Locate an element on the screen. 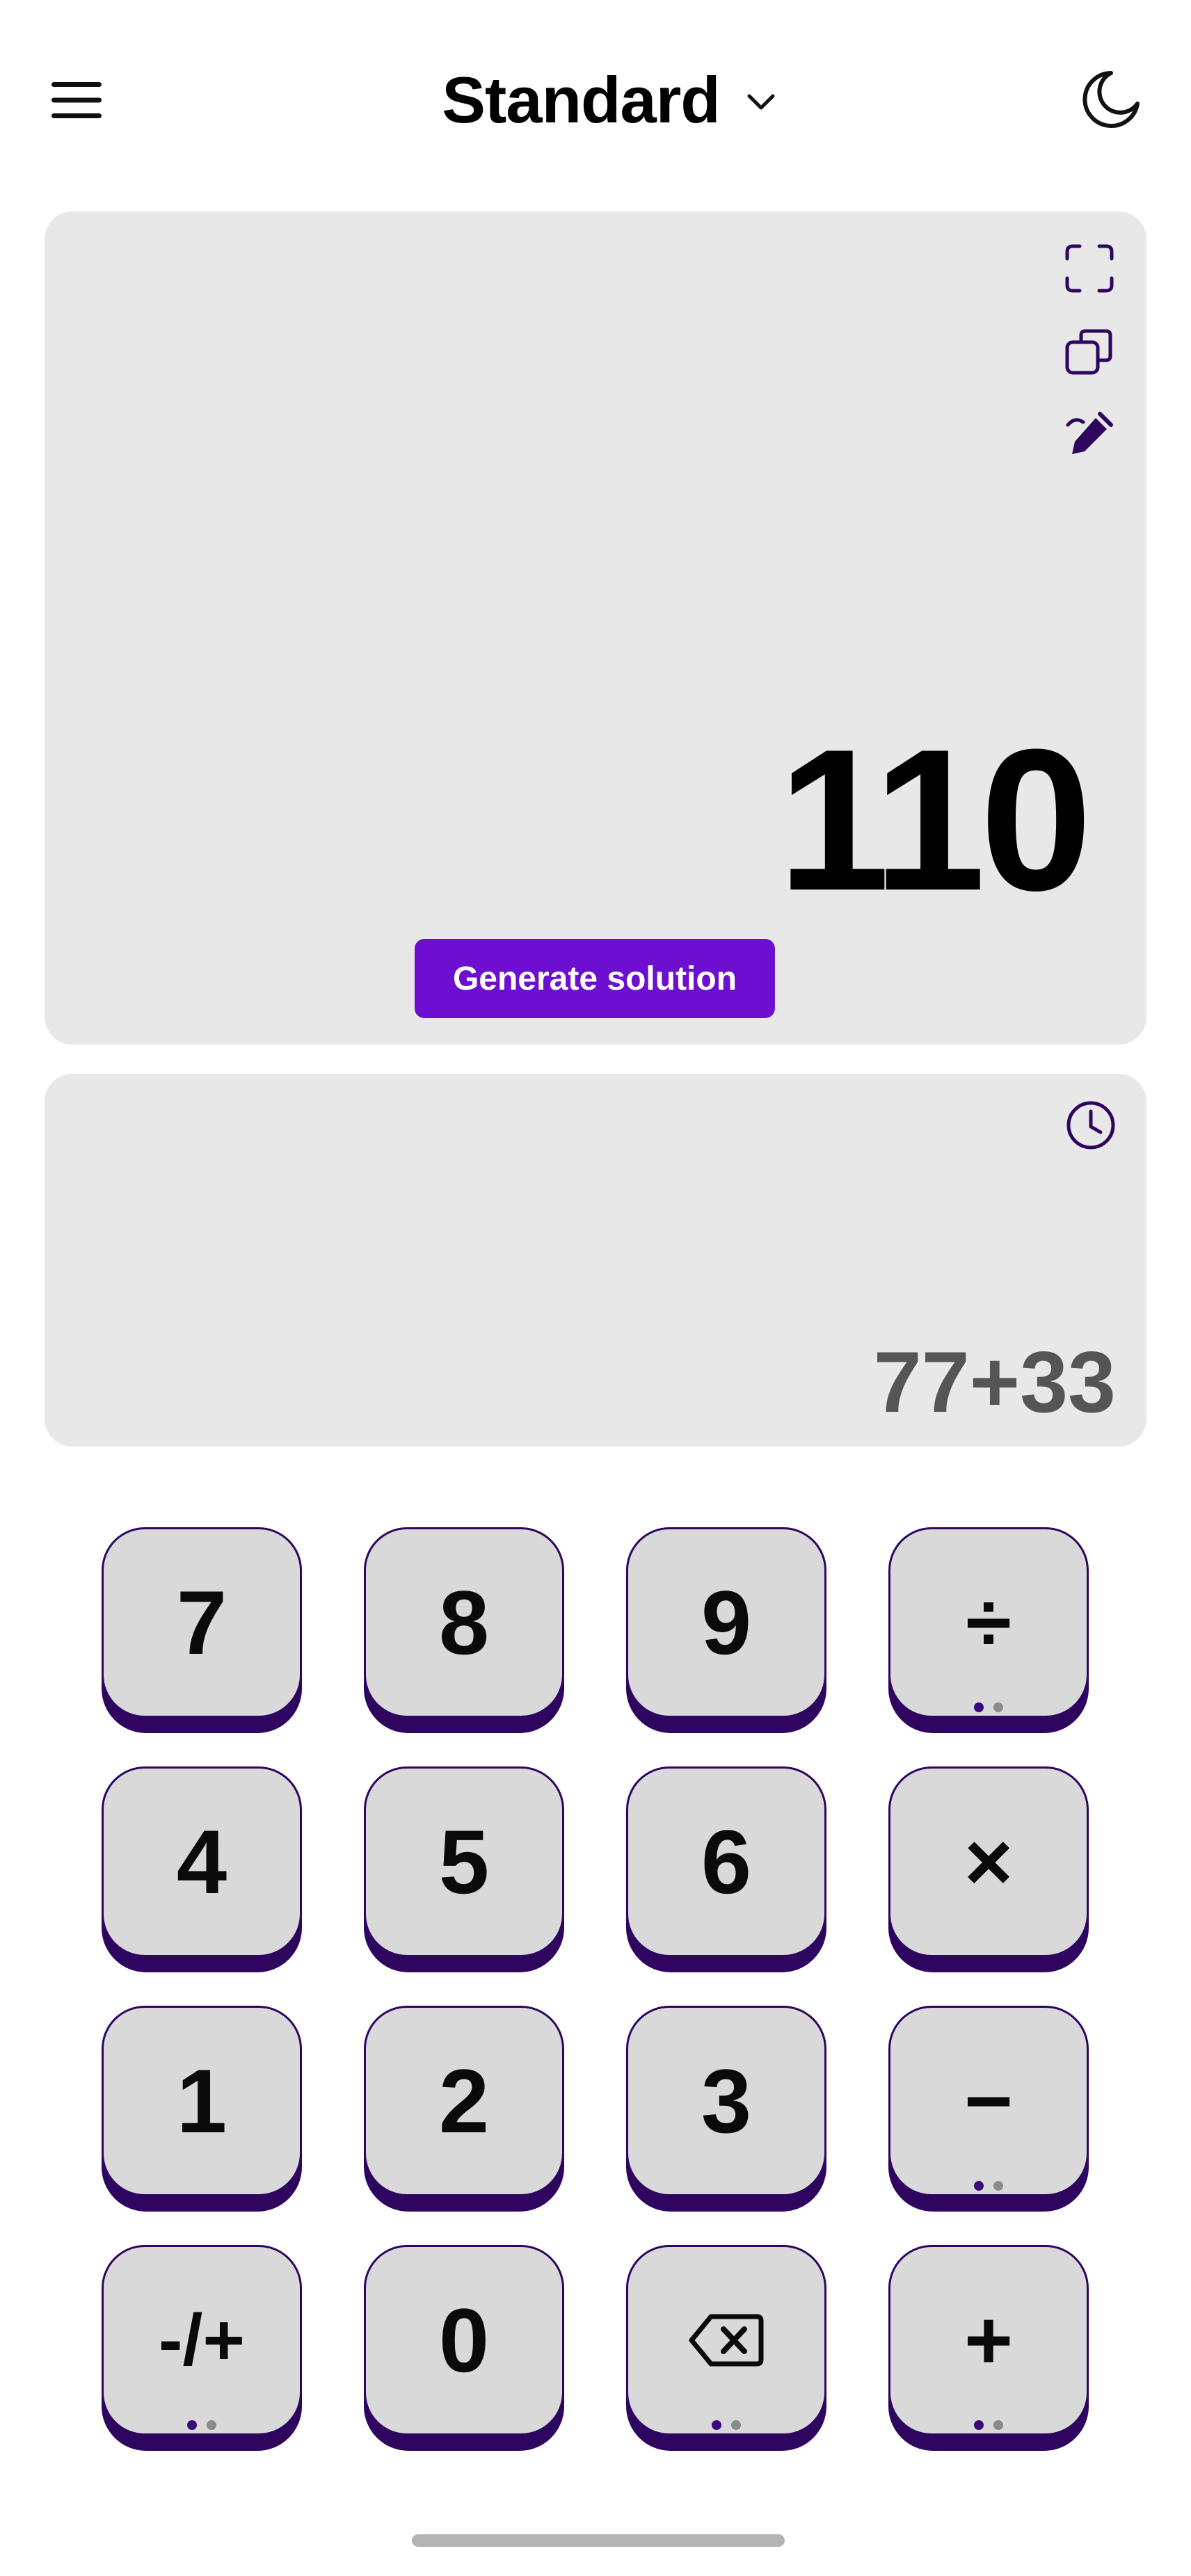 The height and width of the screenshot is (2576, 1191). key-label: ÷ is located at coordinates (988, 1623).